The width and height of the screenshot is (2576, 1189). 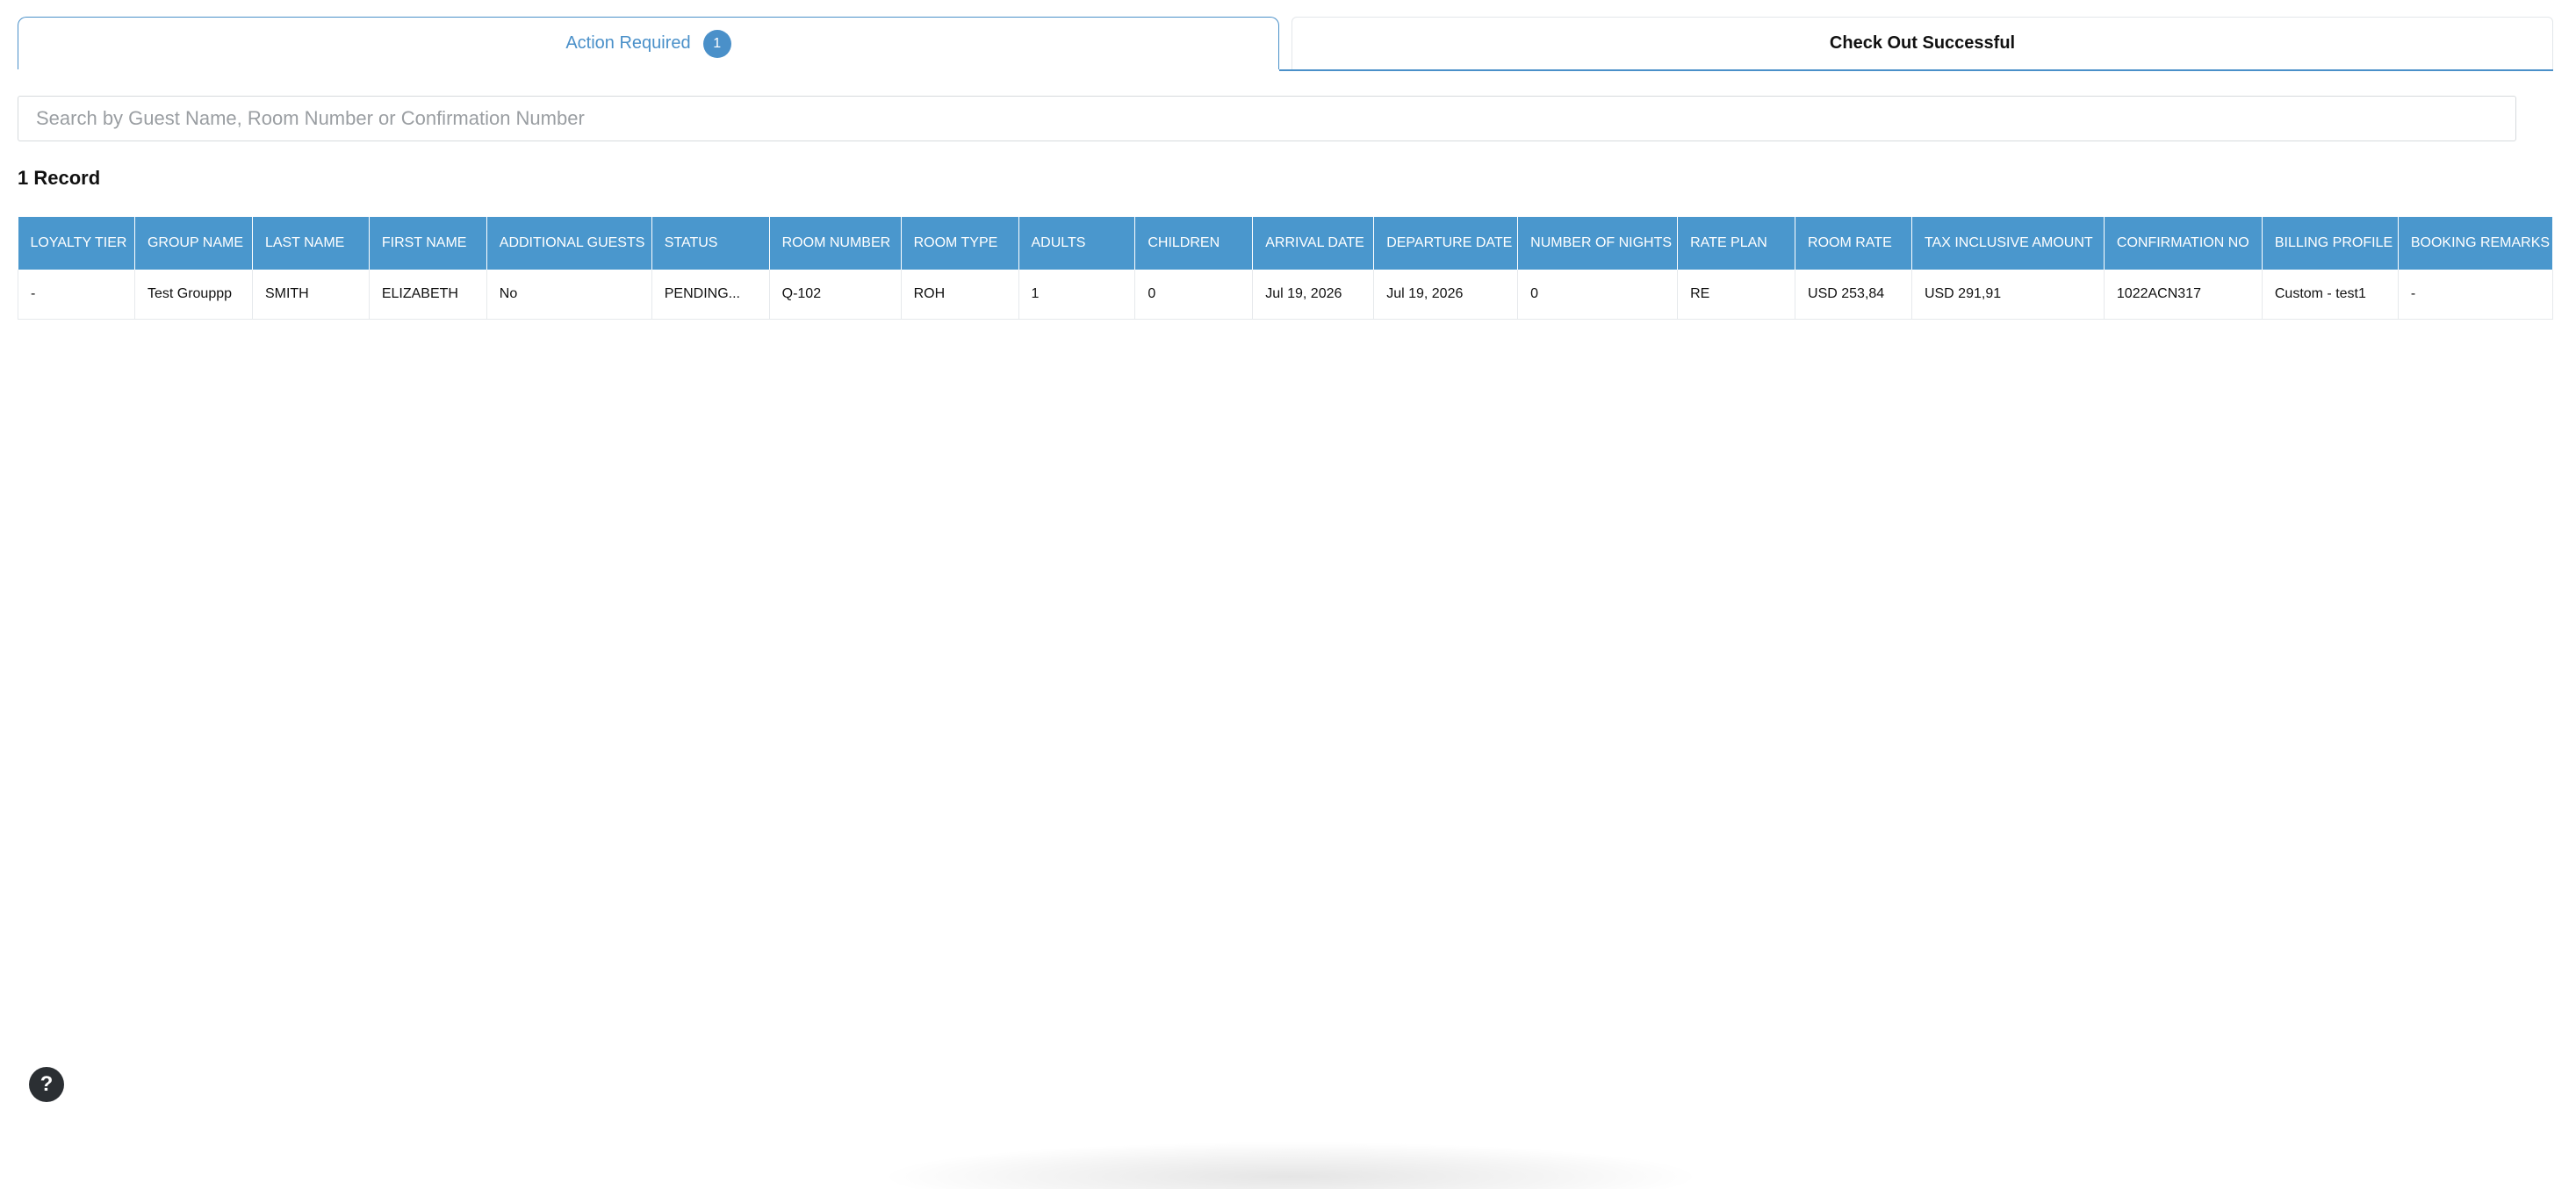 I want to click on column-header-tax-inclusive-amount: TAX INCLUSIVE AMOUNT, so click(x=2008, y=243).